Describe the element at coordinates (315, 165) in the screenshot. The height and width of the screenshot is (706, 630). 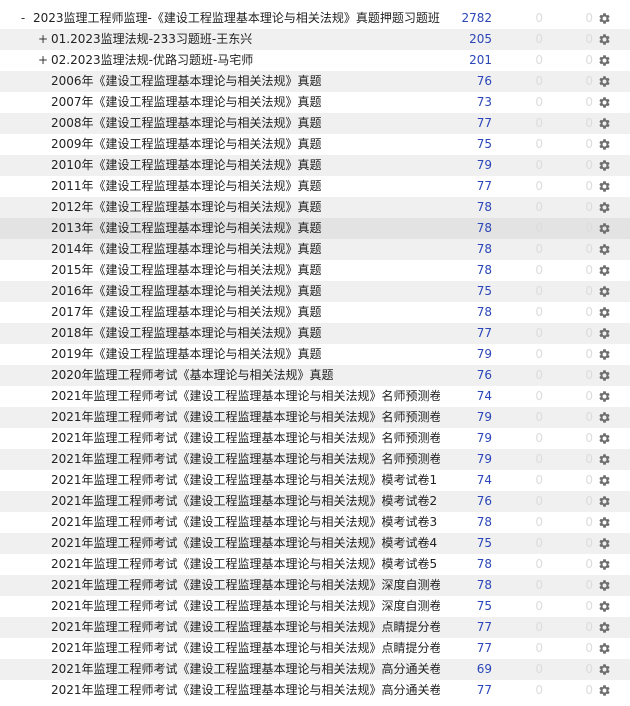
I see `deck-row: 2010年《建设工程监理基本理论与相关法规》真题 79 0 0` at that location.